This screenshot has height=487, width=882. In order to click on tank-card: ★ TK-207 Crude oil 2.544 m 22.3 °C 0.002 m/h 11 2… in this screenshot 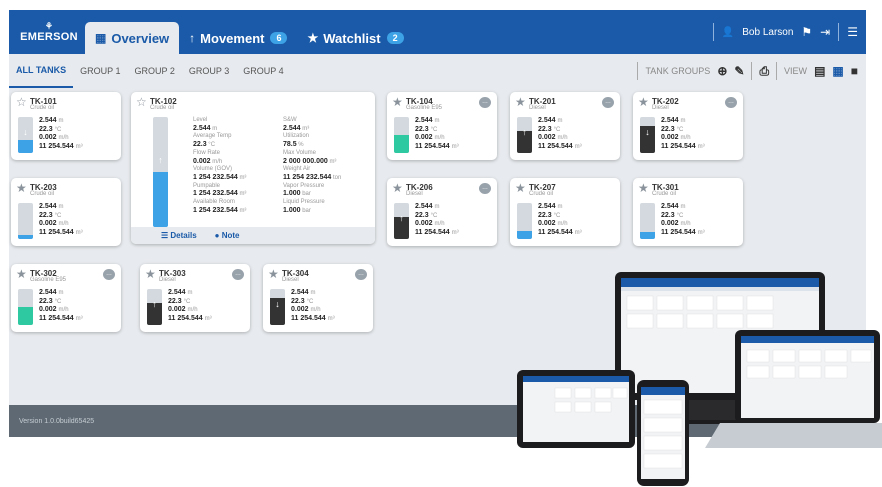, I will do `click(565, 212)`.